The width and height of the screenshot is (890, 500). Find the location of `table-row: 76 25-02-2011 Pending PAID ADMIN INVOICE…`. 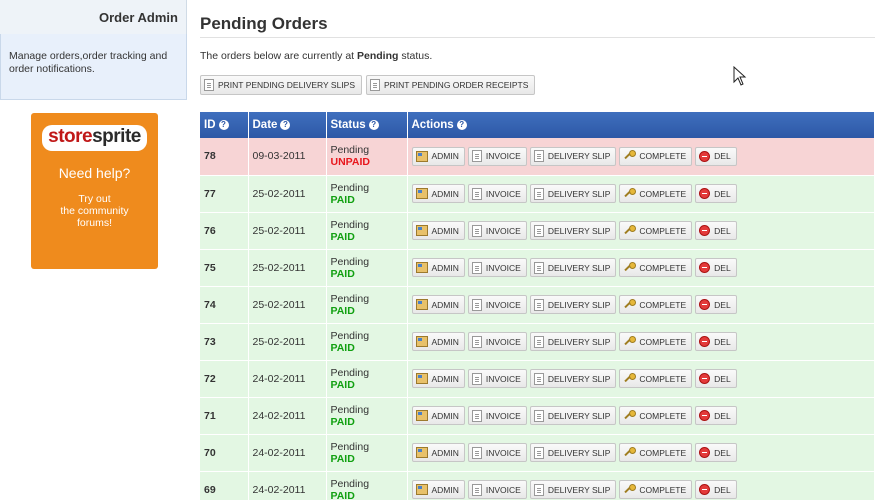

table-row: 76 25-02-2011 Pending PAID ADMIN INVOICE… is located at coordinates (537, 231).